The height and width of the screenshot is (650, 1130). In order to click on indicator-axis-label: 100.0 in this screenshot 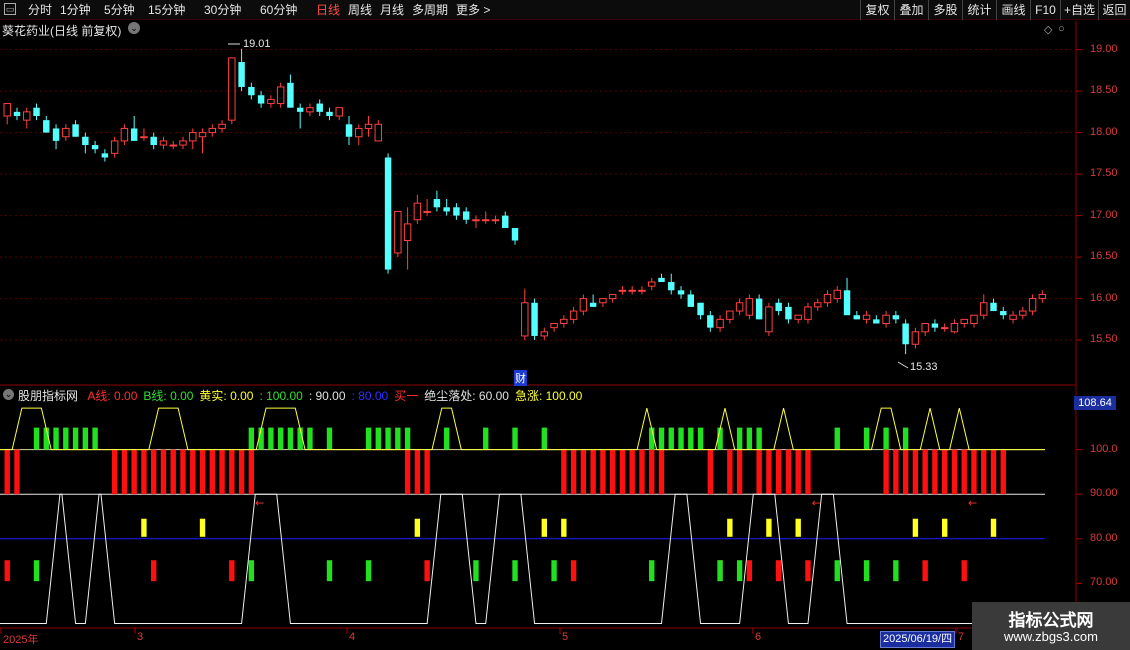, I will do `click(1104, 448)`.